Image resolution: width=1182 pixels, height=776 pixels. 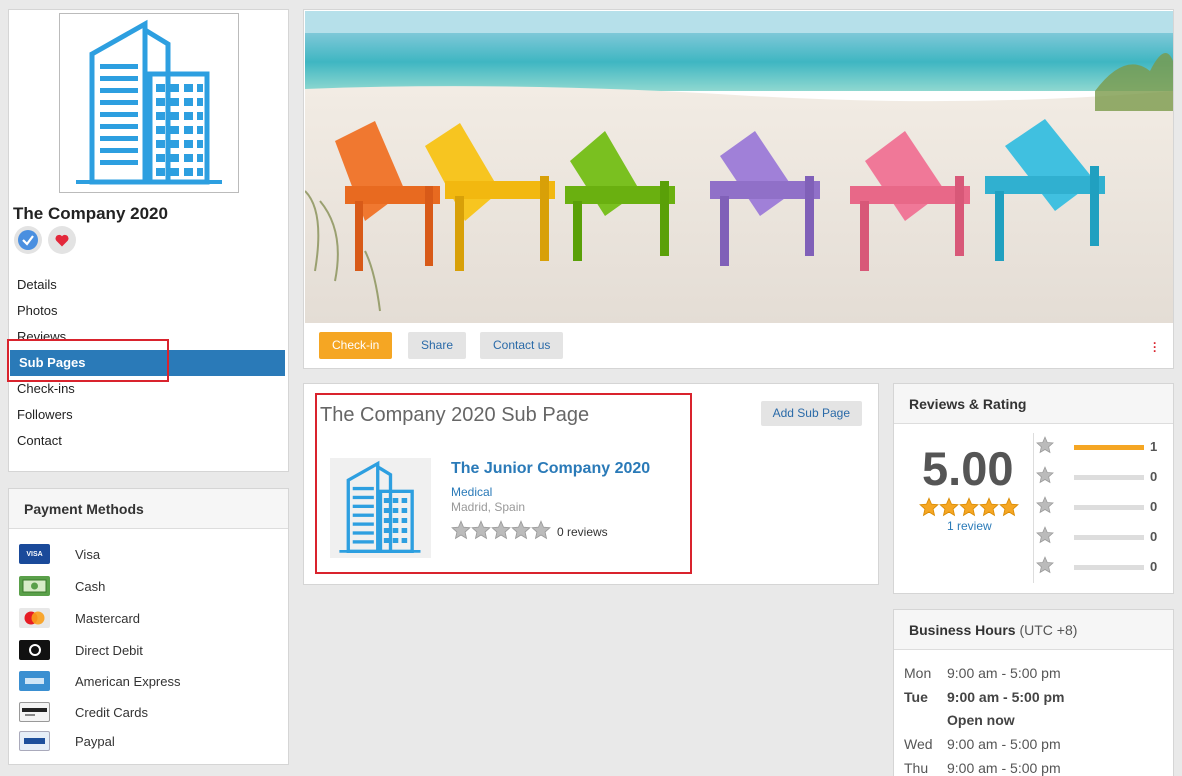 I want to click on review-count-link: 1 review, so click(x=969, y=526).